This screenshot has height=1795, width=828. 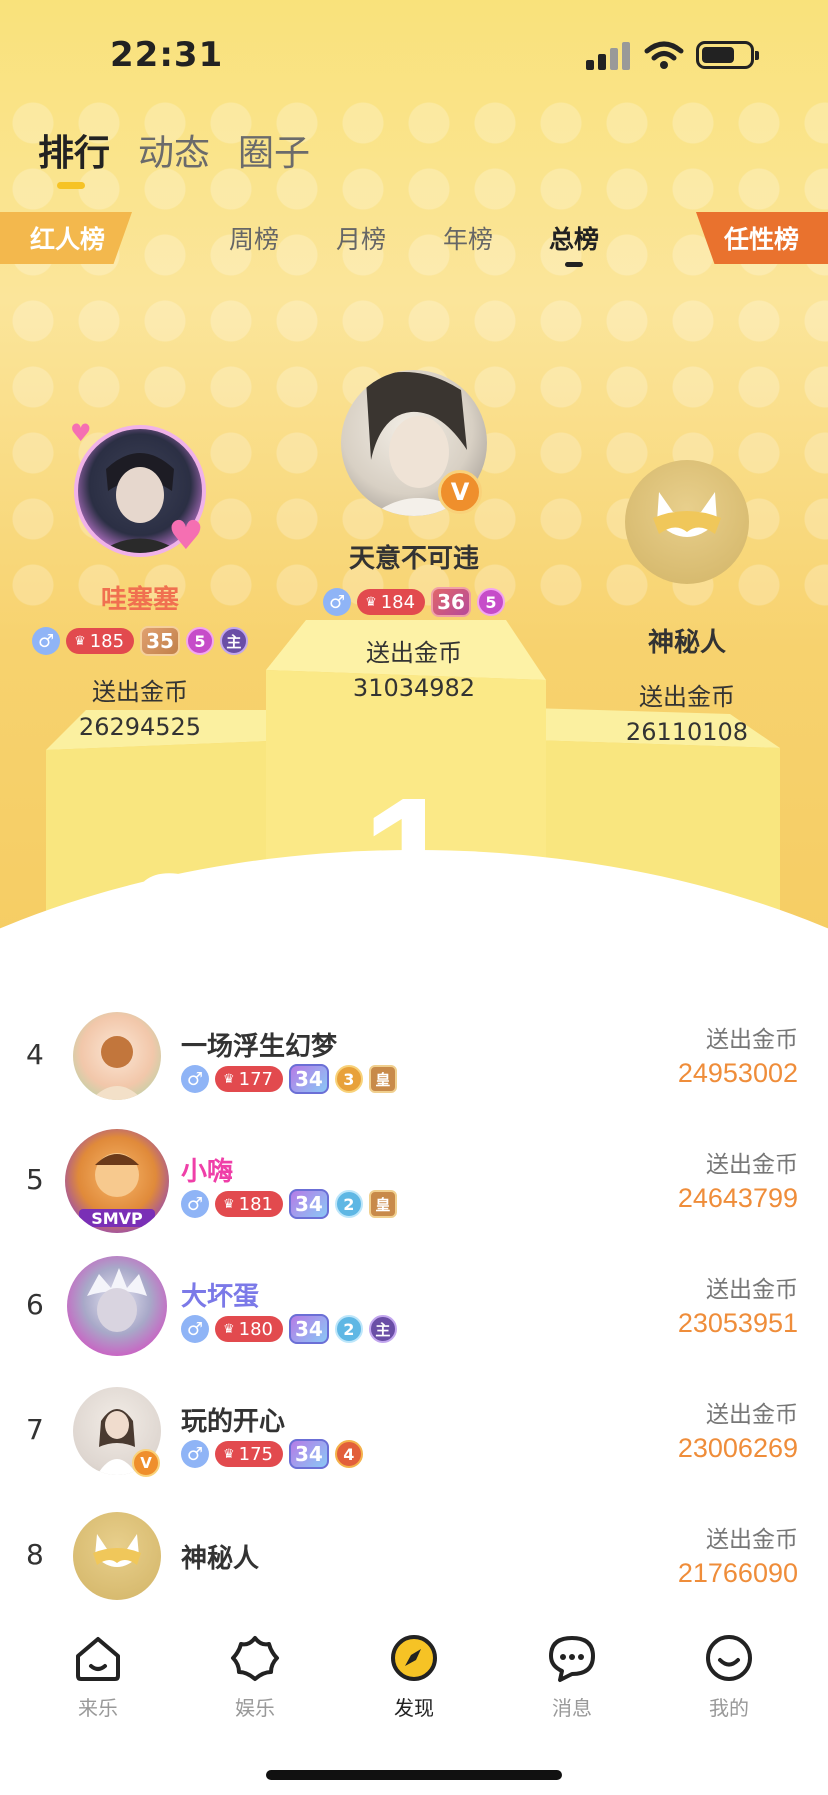 What do you see at coordinates (729, 1708) in the screenshot?
I see `nav-label: 我的` at bounding box center [729, 1708].